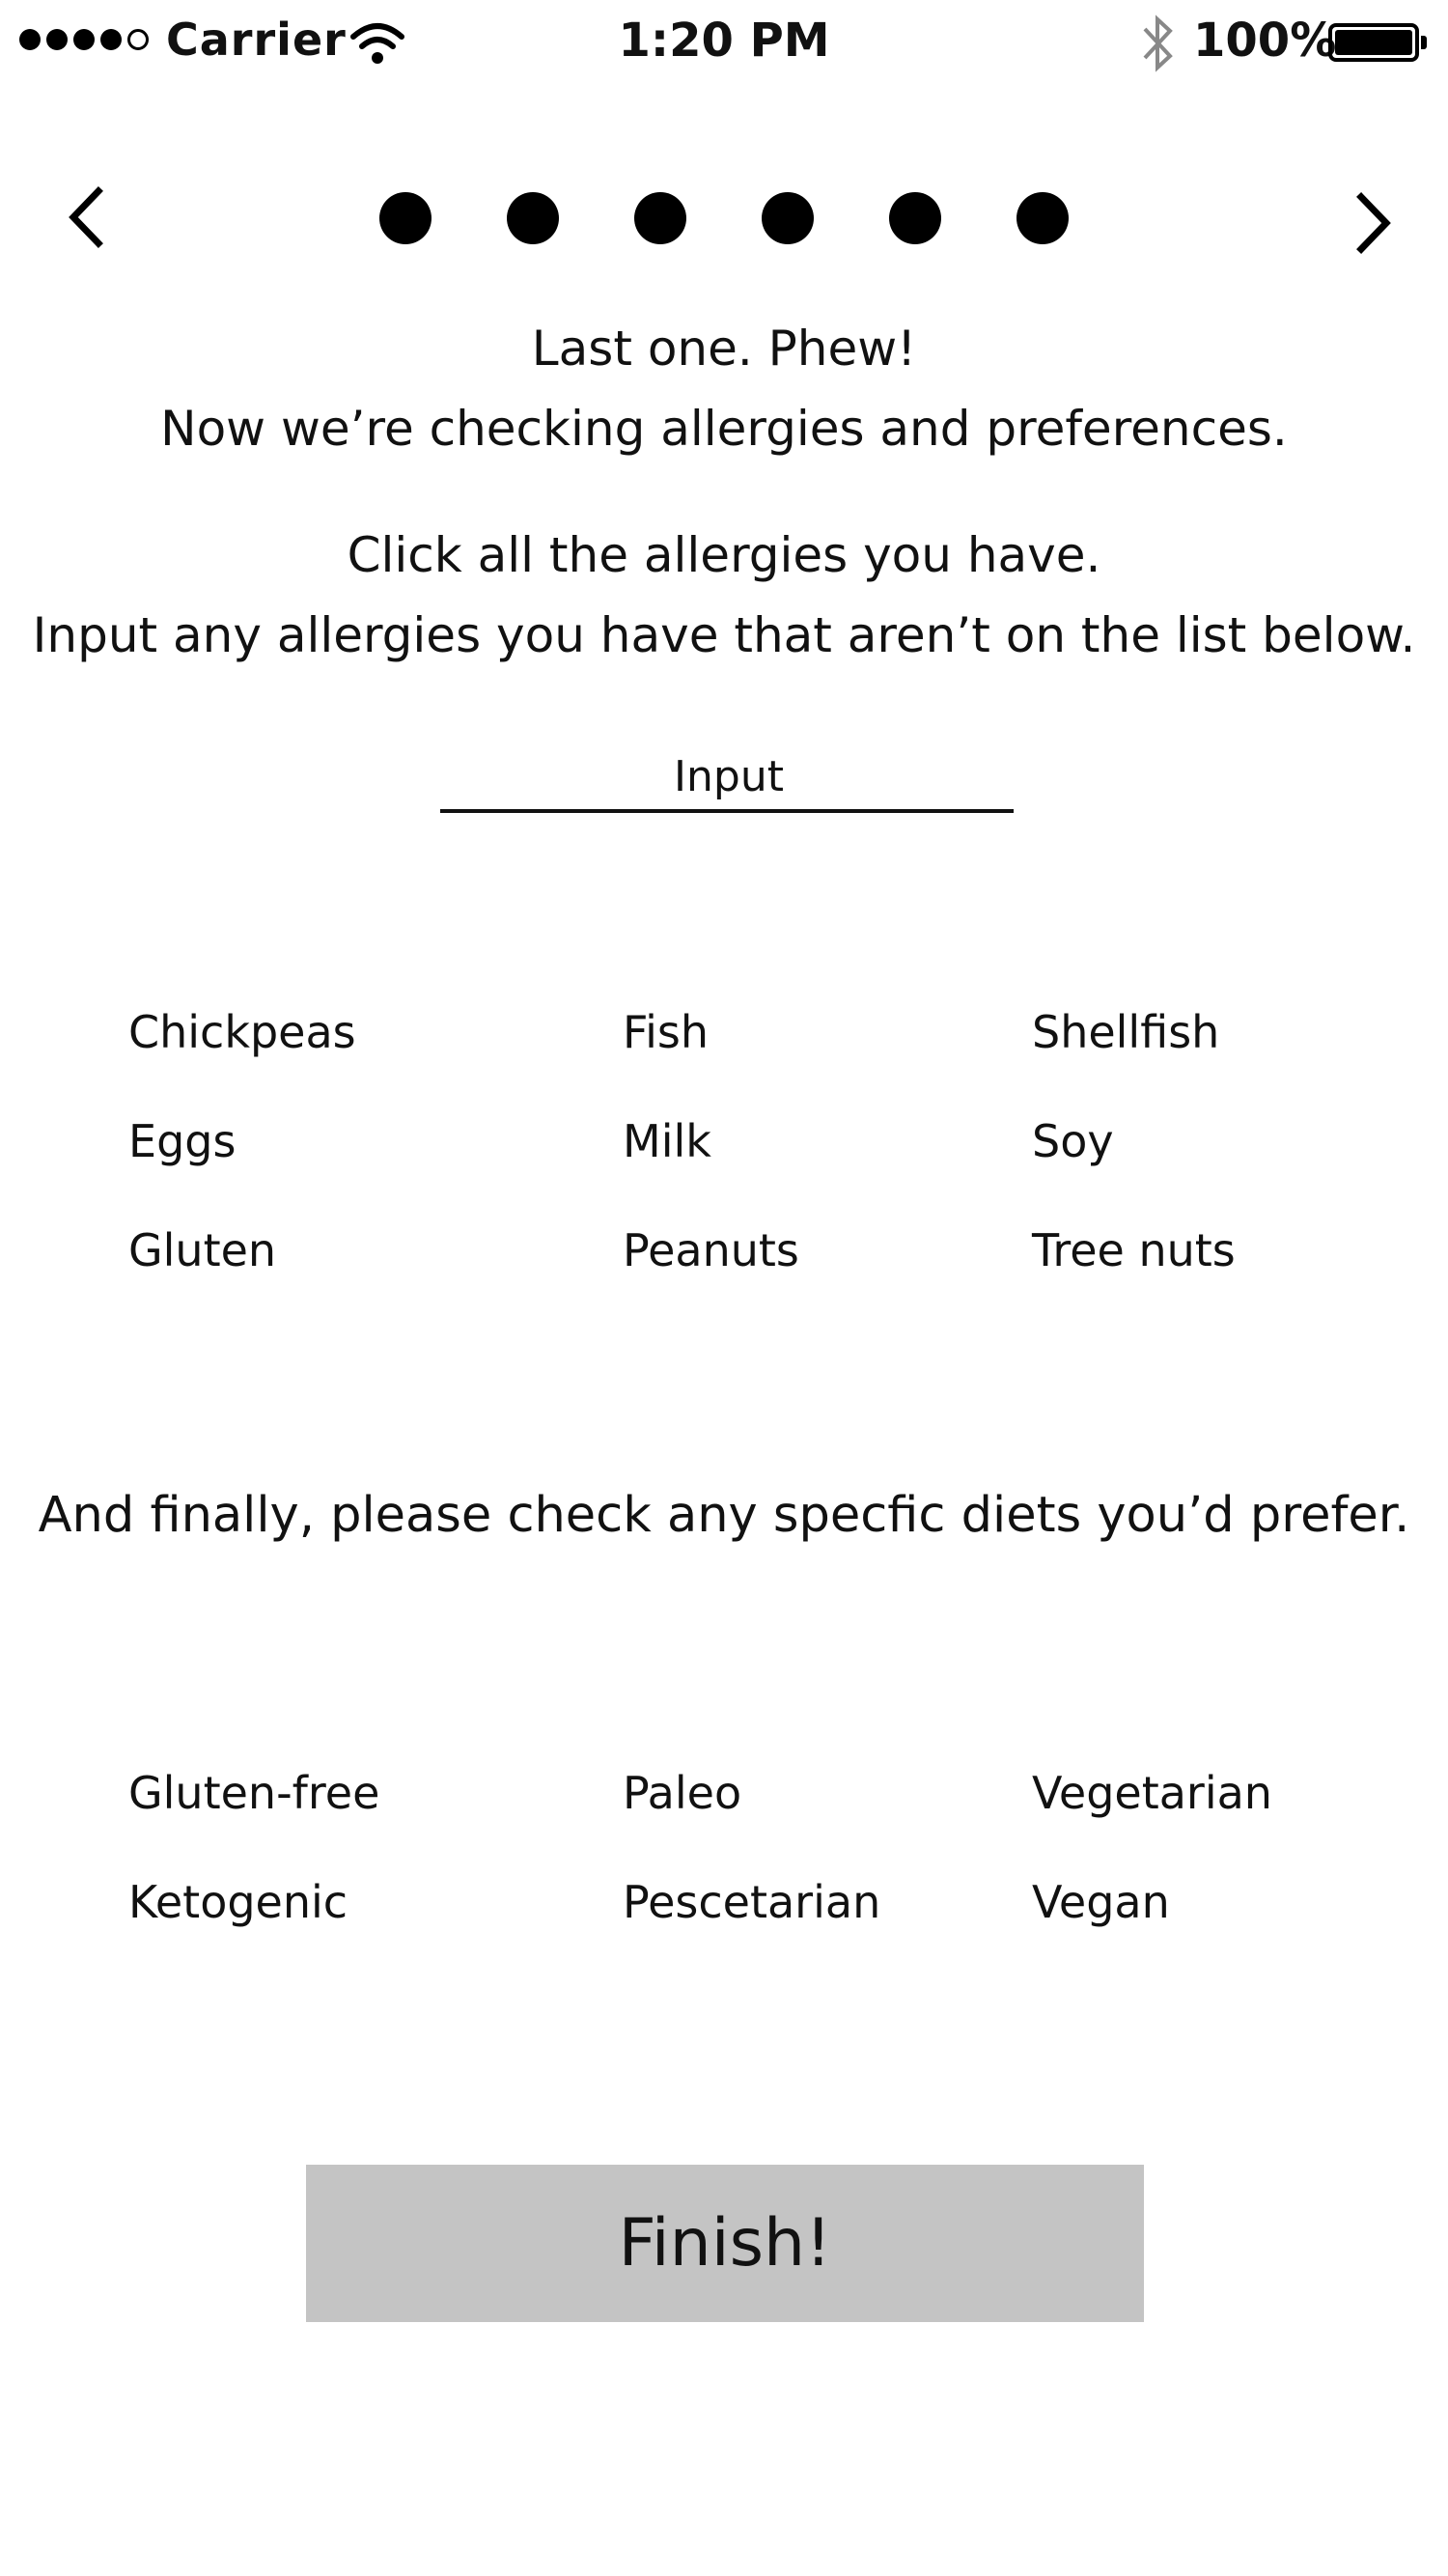  Describe the element at coordinates (1158, 43) in the screenshot. I see `bluetooth-icon` at that location.